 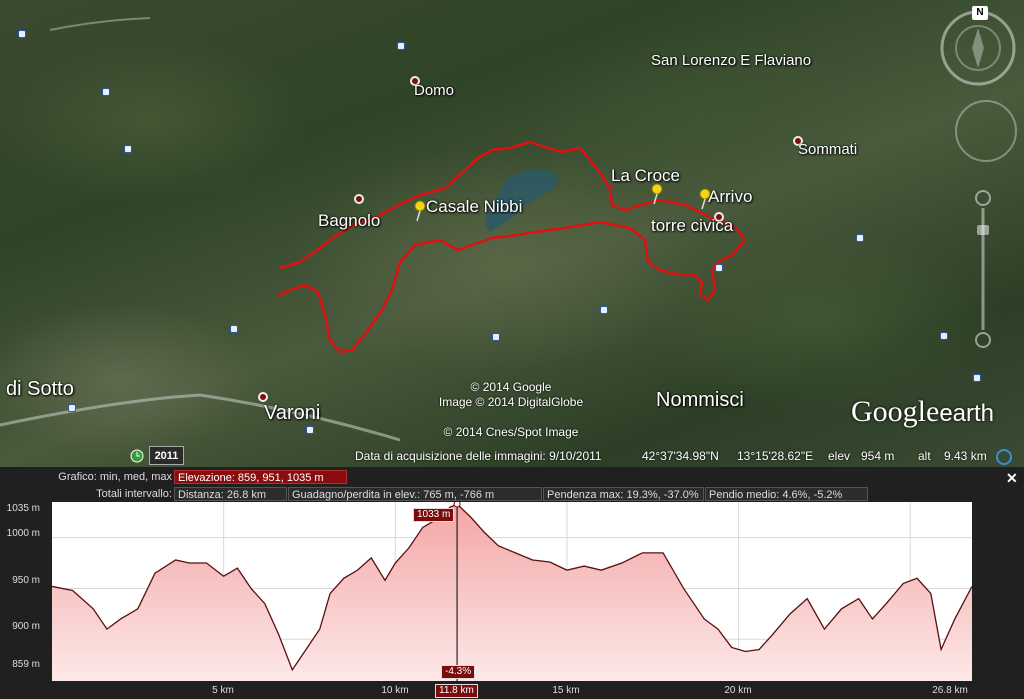 What do you see at coordinates (827, 149) in the screenshot?
I see `place-label: Sommati` at bounding box center [827, 149].